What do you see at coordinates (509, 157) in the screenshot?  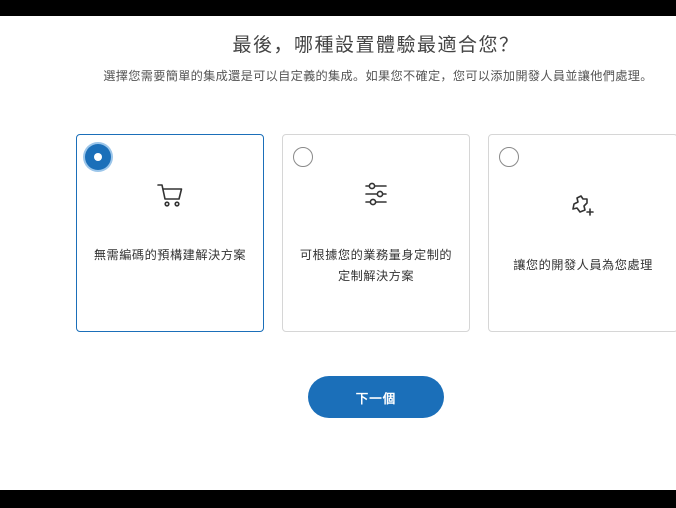 I see `option-radio-developer` at bounding box center [509, 157].